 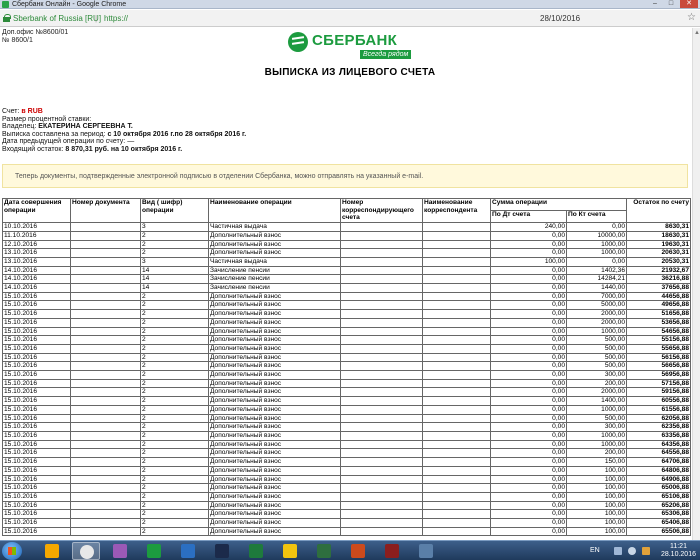 What do you see at coordinates (596, 261) in the screenshot?
I see `cell-credit: 0,00` at bounding box center [596, 261].